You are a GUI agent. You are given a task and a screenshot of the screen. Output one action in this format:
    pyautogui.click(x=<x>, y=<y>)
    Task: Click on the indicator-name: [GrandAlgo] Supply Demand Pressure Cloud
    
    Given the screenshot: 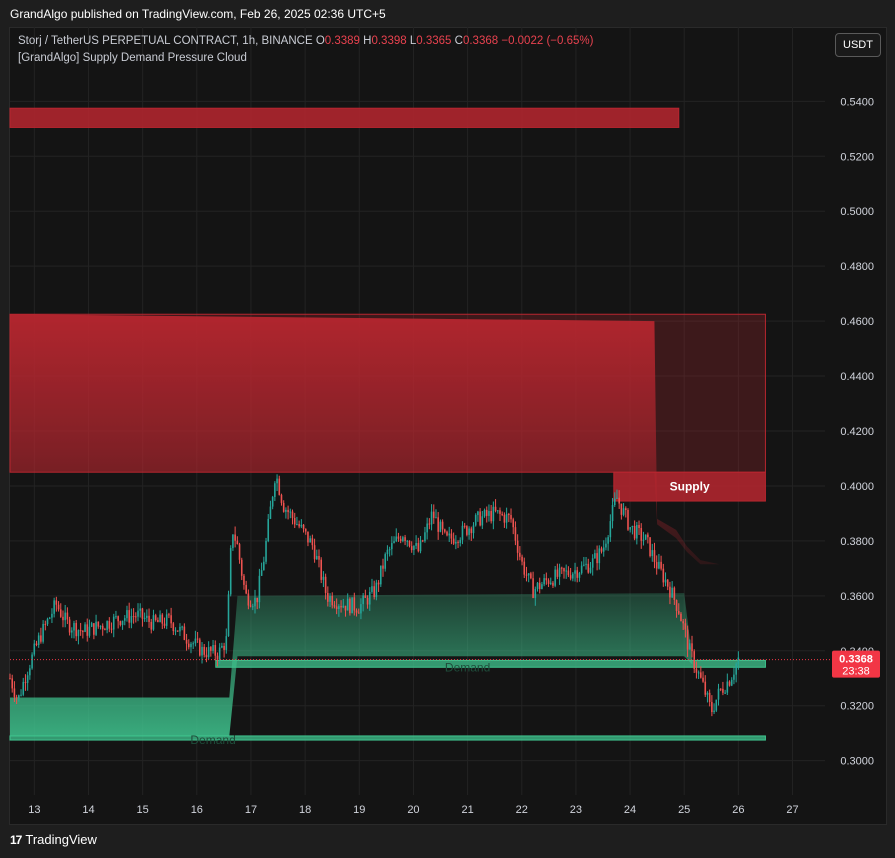 What is the action you would take?
    pyautogui.click(x=132, y=58)
    